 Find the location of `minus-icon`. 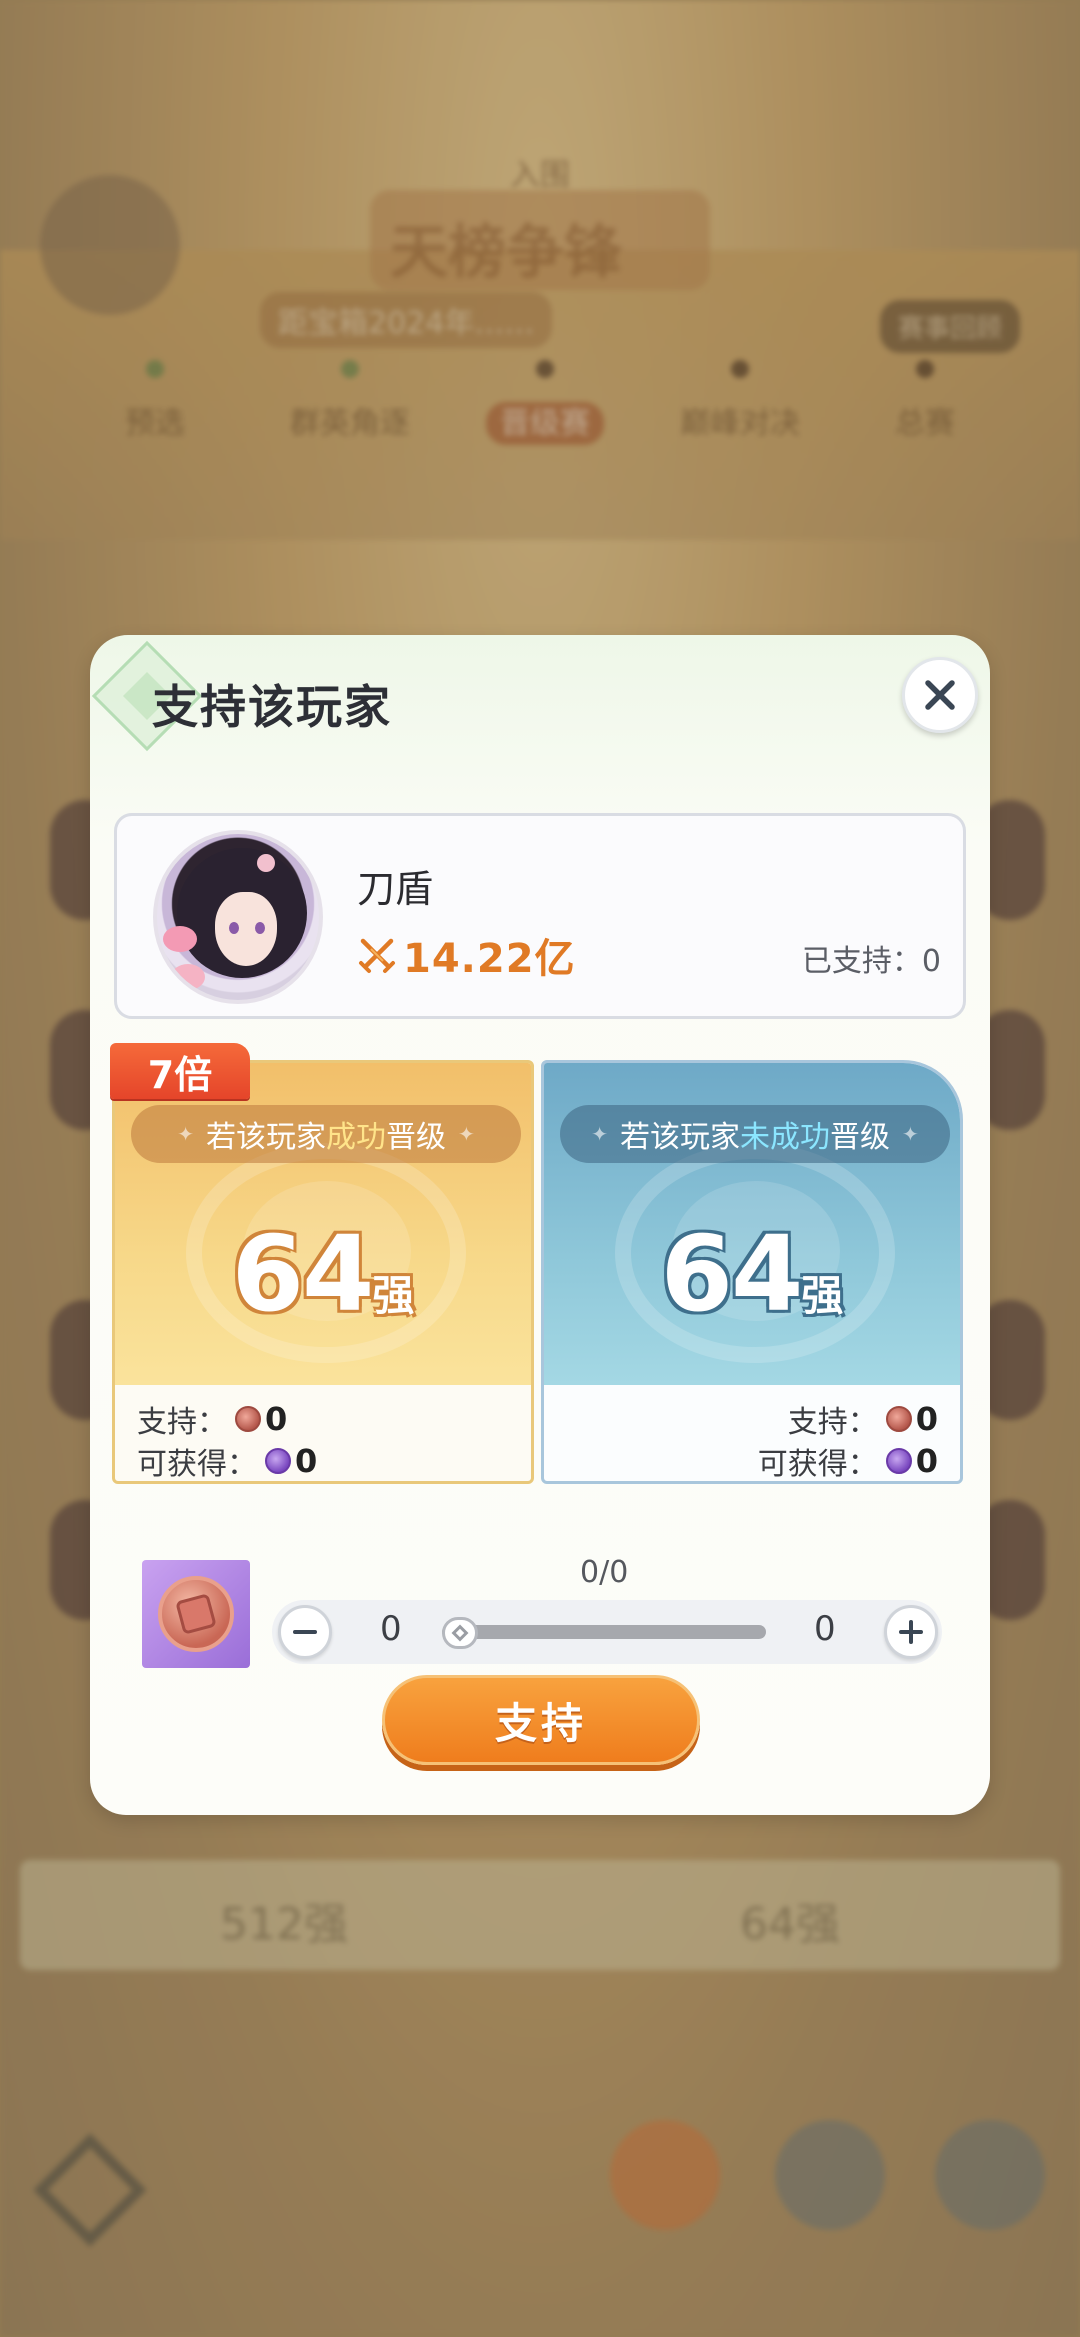

minus-icon is located at coordinates (305, 1632).